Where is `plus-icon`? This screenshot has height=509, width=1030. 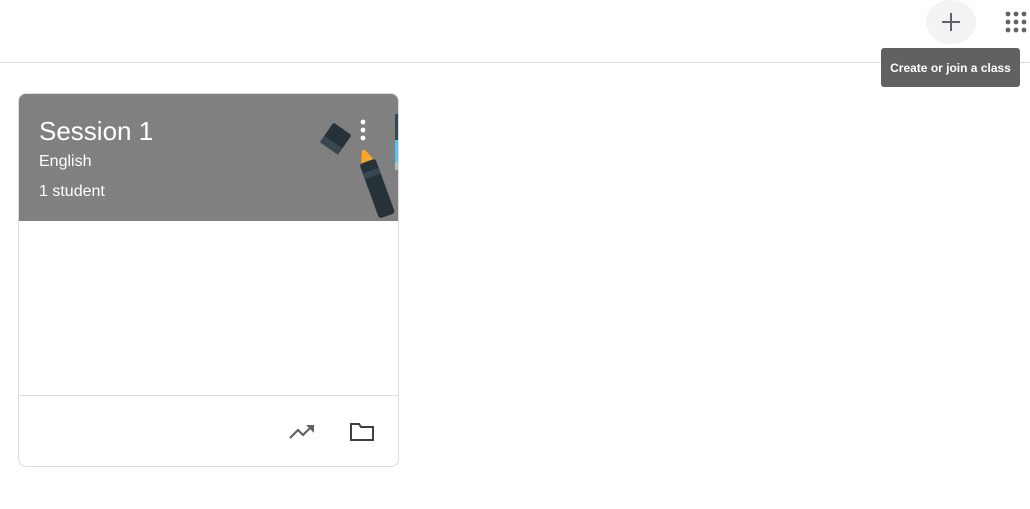 plus-icon is located at coordinates (951, 22).